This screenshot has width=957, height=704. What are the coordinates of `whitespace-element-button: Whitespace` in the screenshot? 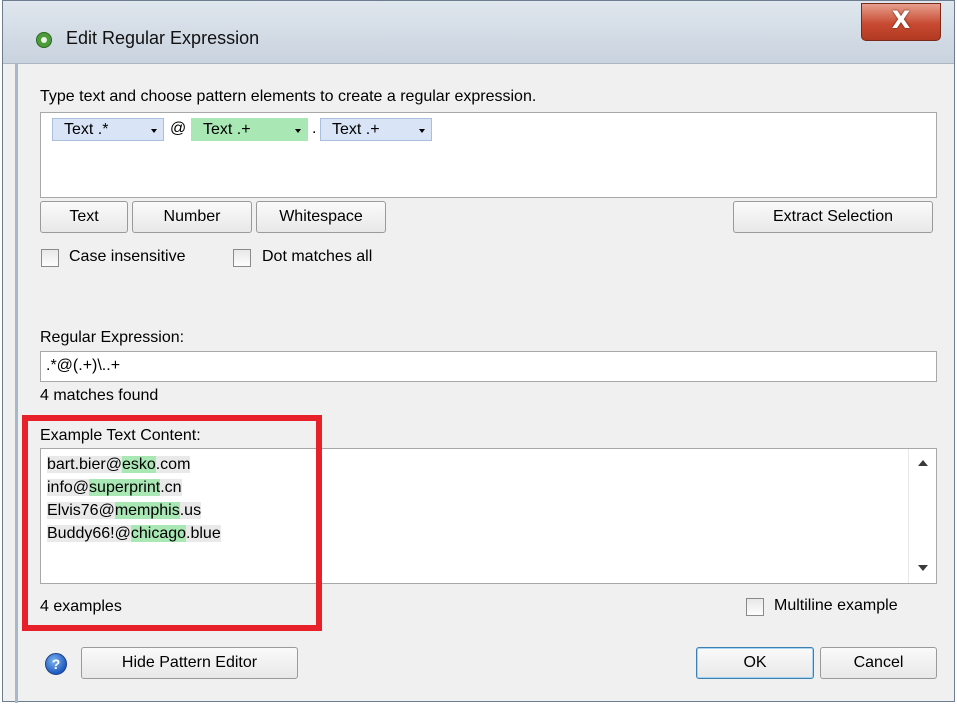 It's located at (321, 217).